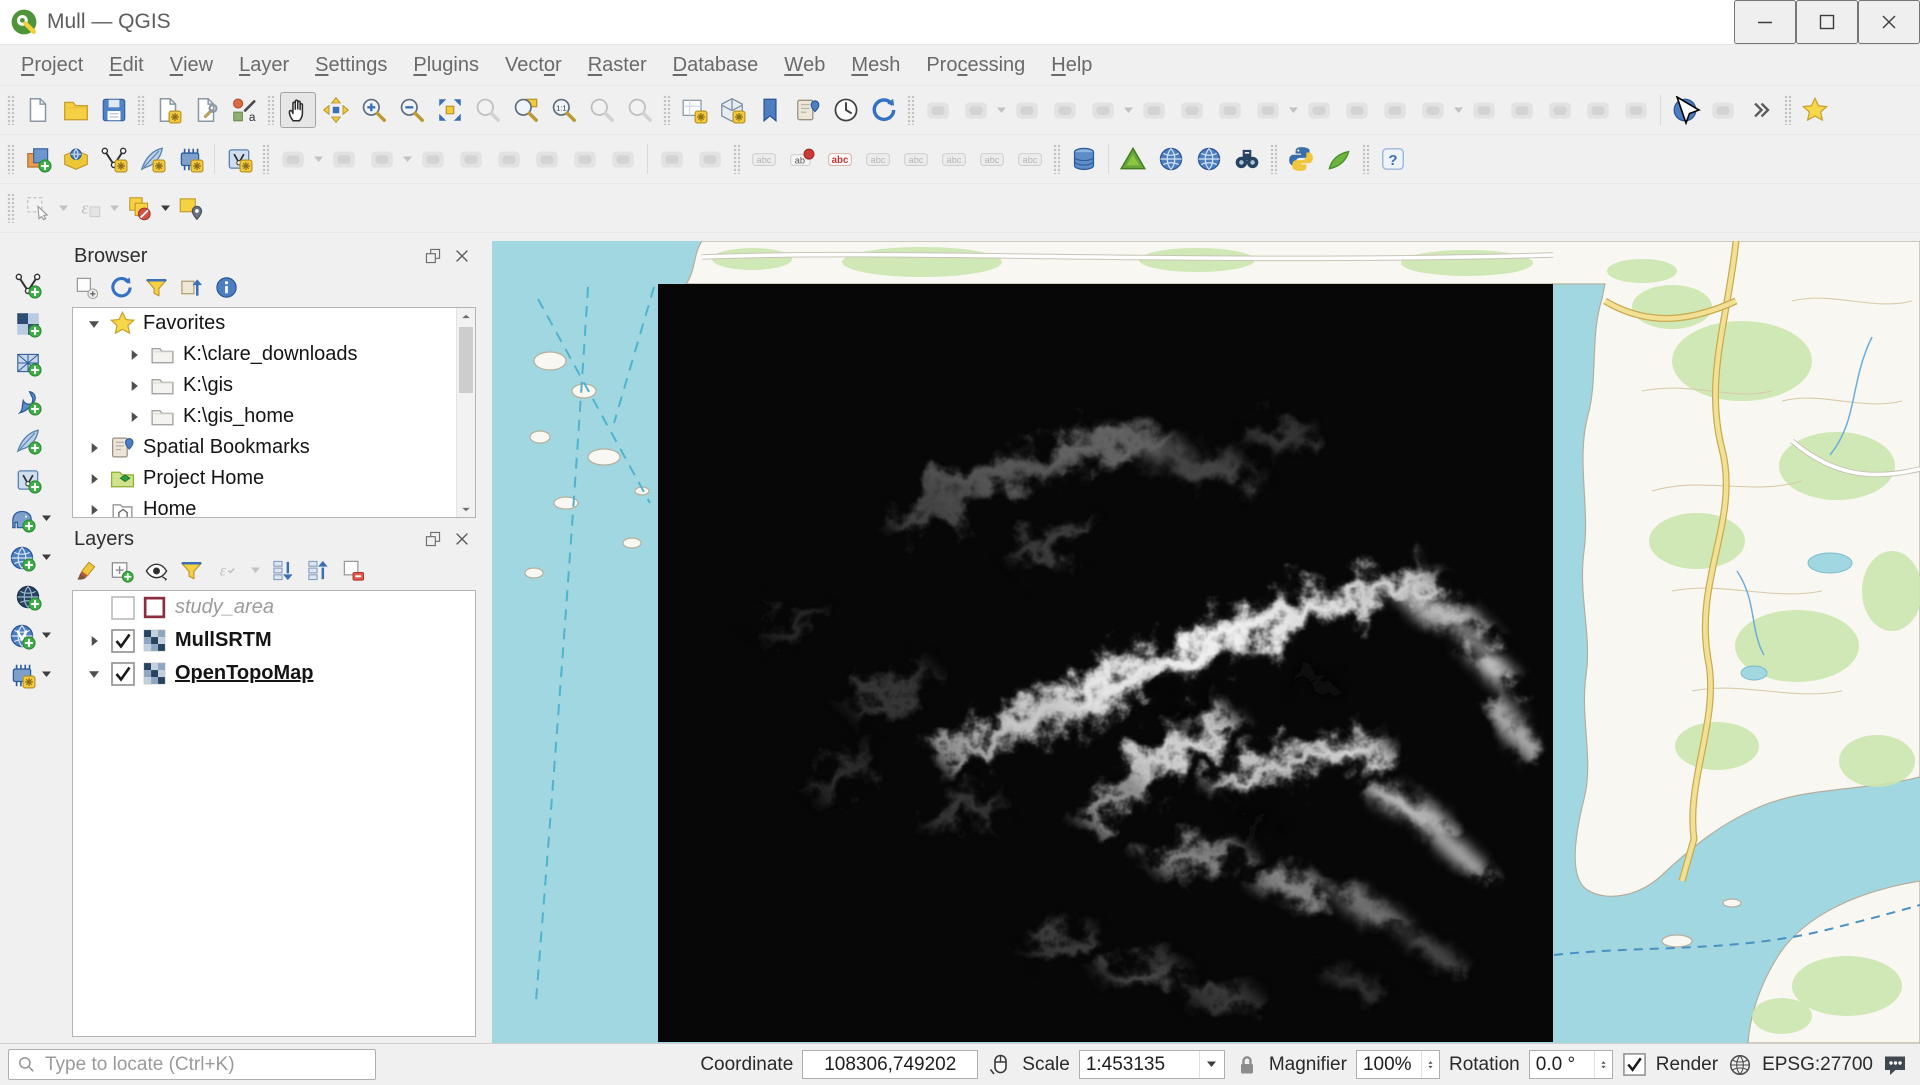 The height and width of the screenshot is (1085, 1920). What do you see at coordinates (1570, 1064) in the screenshot?
I see `rotation-spinbox: 0.0 °` at bounding box center [1570, 1064].